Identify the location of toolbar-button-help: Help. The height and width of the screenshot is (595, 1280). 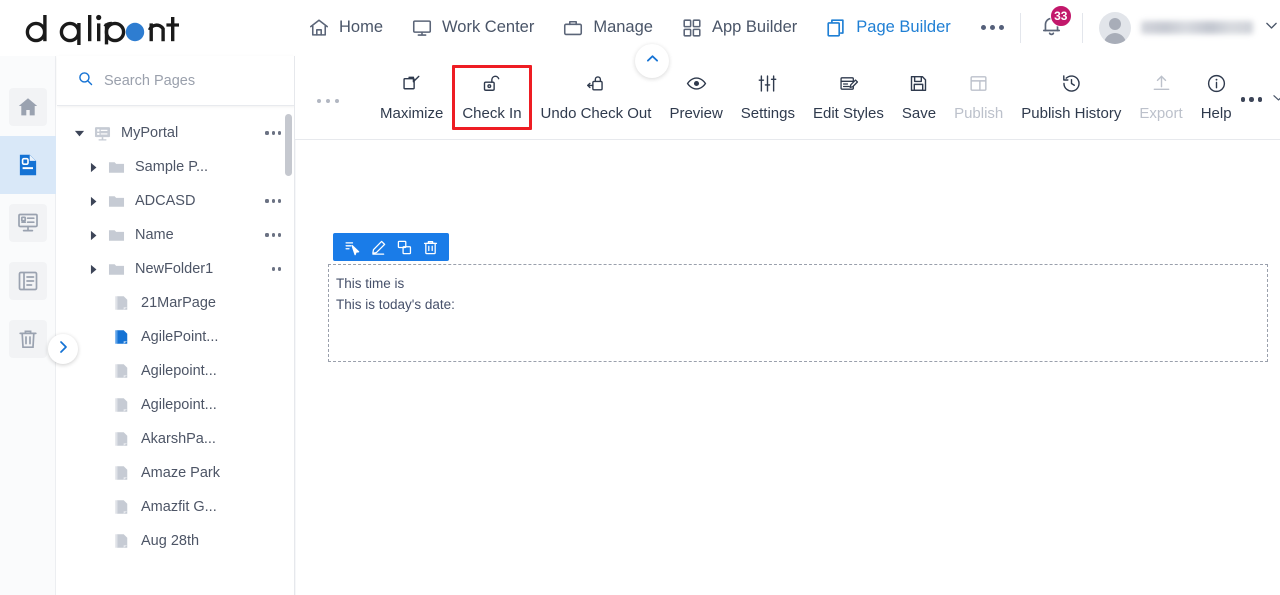
(1216, 97).